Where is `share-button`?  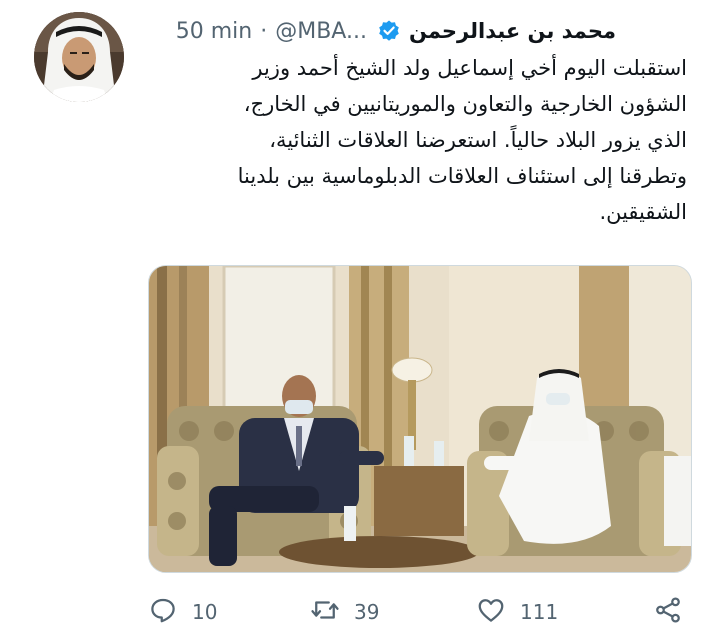
share-button is located at coordinates (668, 612).